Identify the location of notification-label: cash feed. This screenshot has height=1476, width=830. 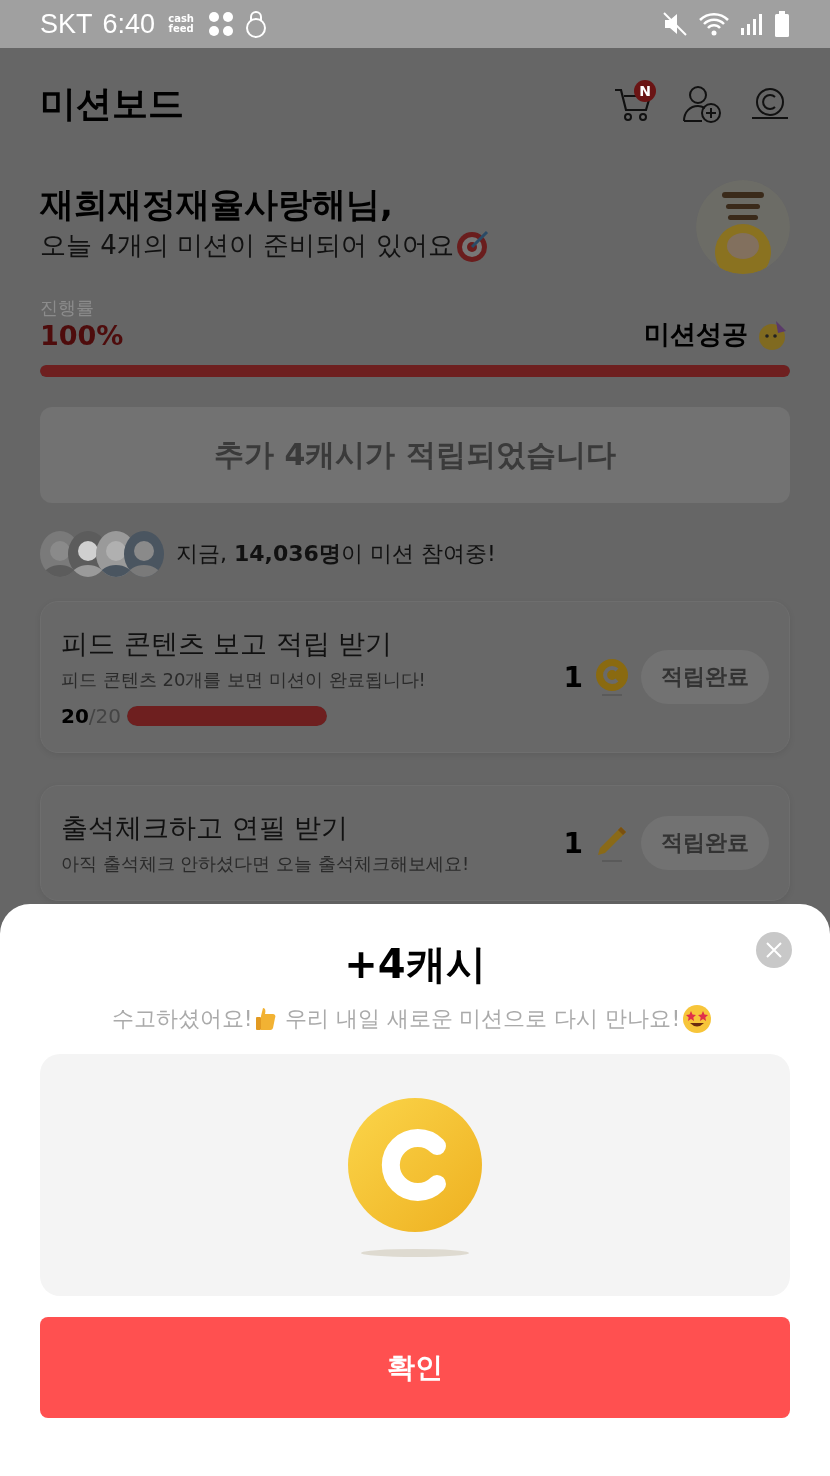
(181, 24).